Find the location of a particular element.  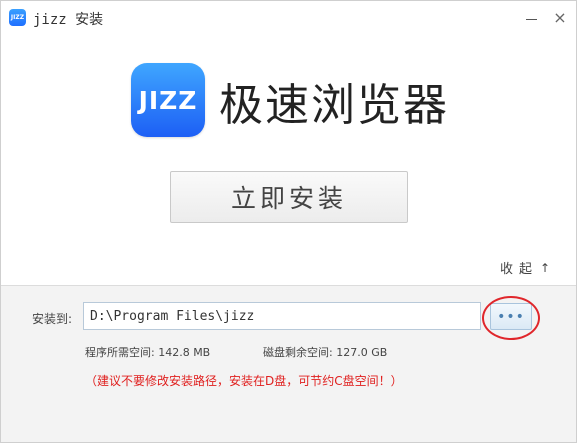

close-button: × is located at coordinates (560, 17).